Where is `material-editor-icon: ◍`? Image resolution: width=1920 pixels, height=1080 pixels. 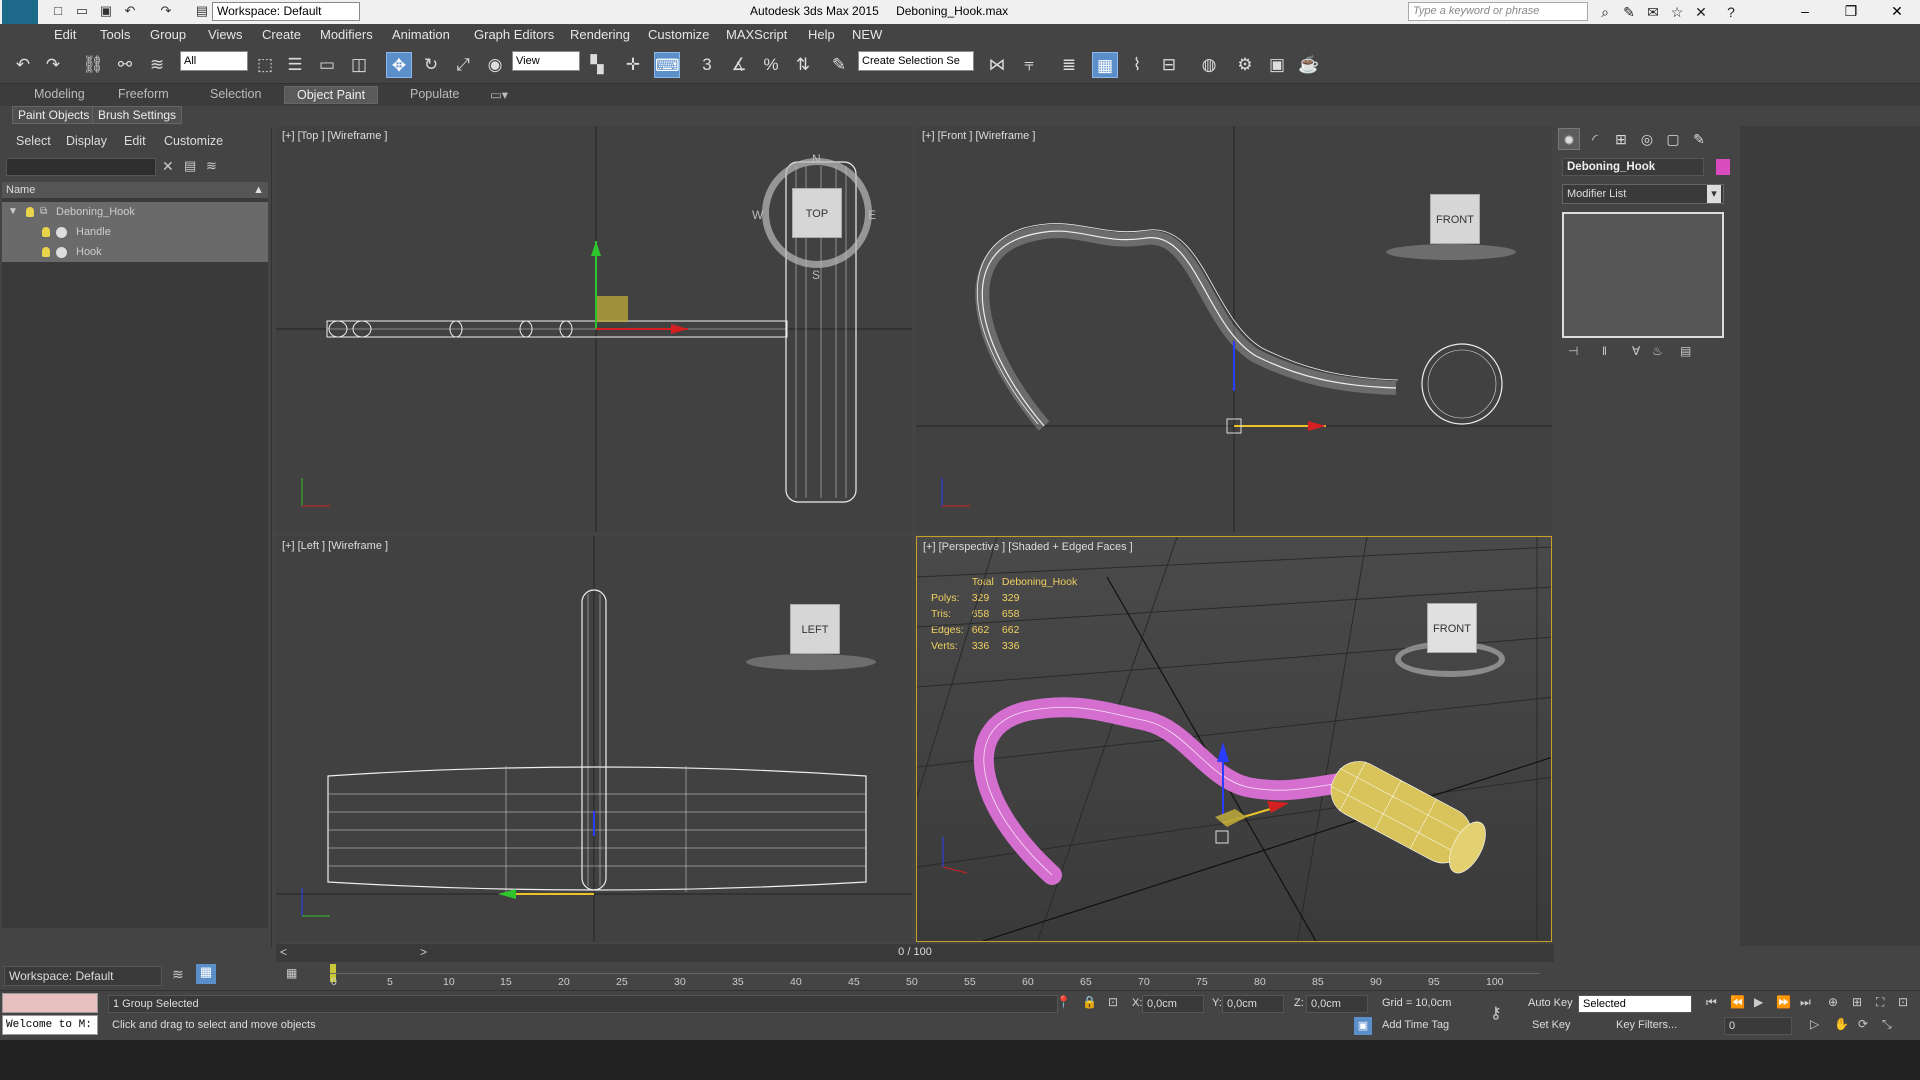 material-editor-icon: ◍ is located at coordinates (1209, 65).